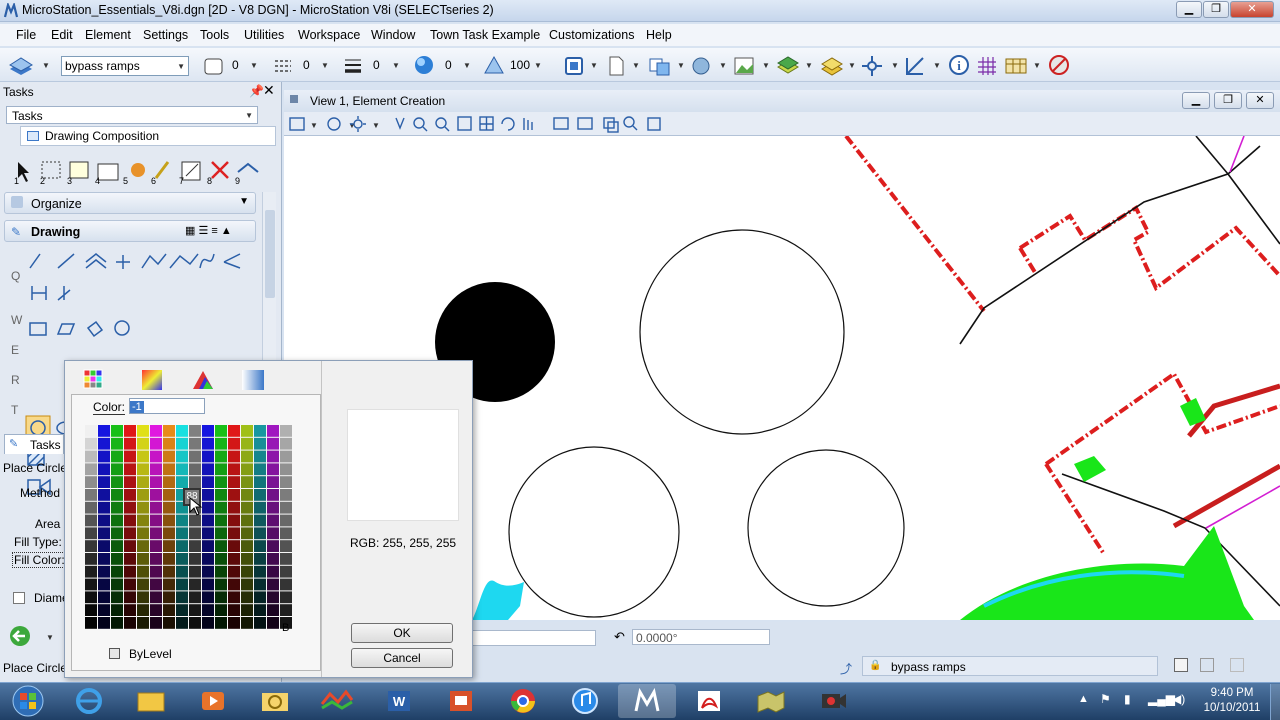 The image size is (1280, 720). Describe the element at coordinates (130, 231) in the screenshot. I see `drawing-section-header: ✎ Drawing ▦ ☰ ≡ ▲` at that location.